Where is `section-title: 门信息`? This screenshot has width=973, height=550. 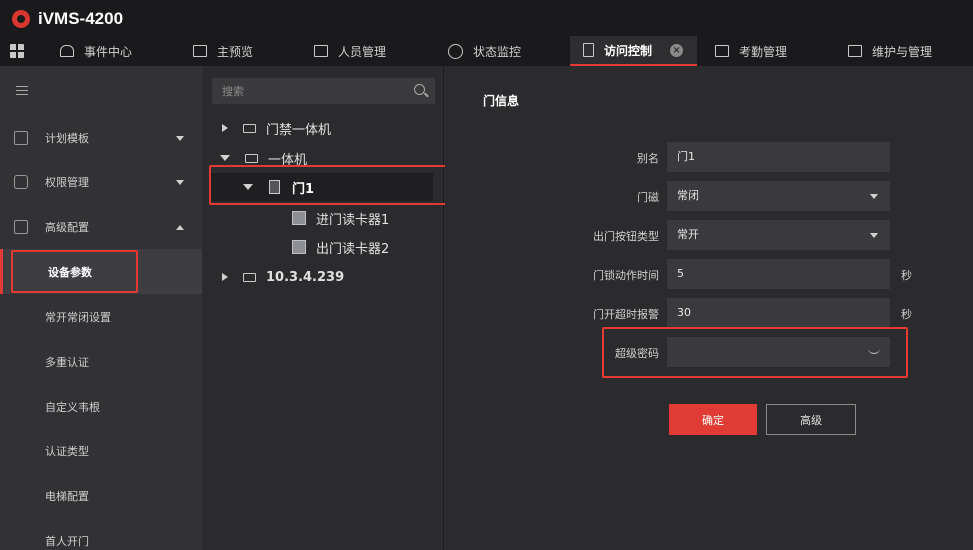
section-title: 门信息 is located at coordinates (501, 101).